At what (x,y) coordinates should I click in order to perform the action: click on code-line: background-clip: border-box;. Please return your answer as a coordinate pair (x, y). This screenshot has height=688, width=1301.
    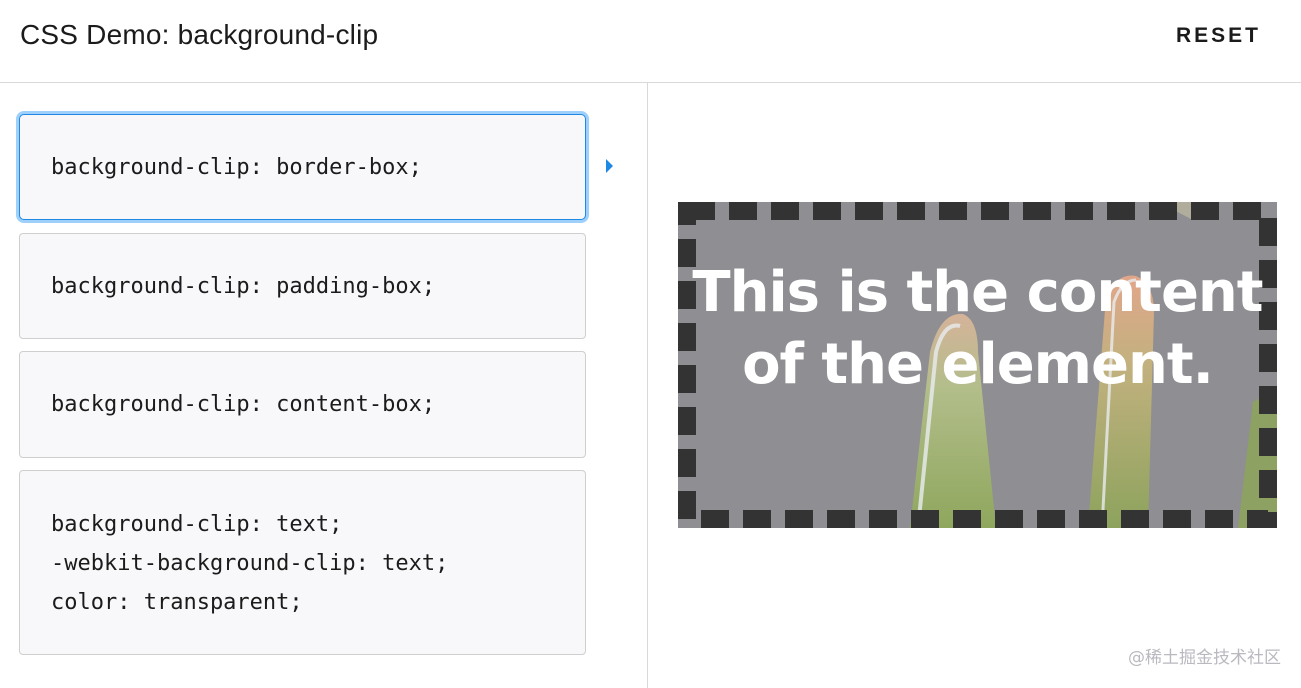
    Looking at the image, I should click on (236, 167).